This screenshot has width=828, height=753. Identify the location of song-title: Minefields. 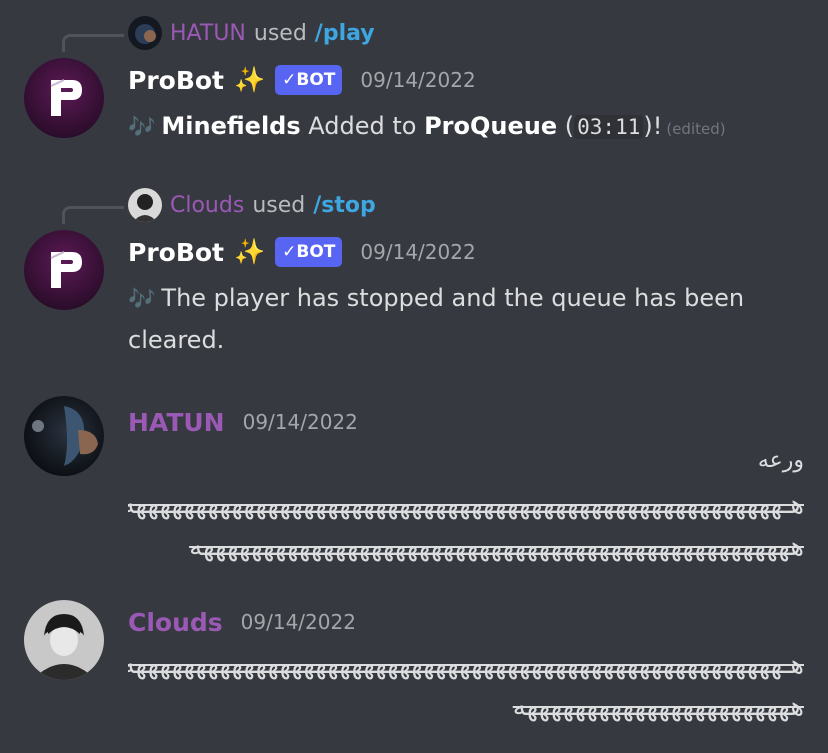
(231, 126).